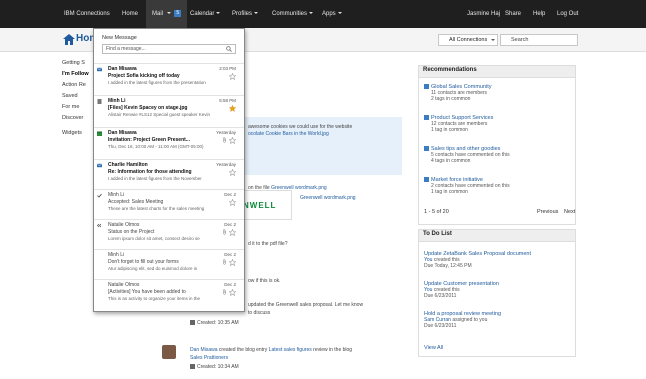 The height and width of the screenshot is (379, 646). Describe the element at coordinates (87, 14) in the screenshot. I see `brand-logo: IBM Connections` at that location.